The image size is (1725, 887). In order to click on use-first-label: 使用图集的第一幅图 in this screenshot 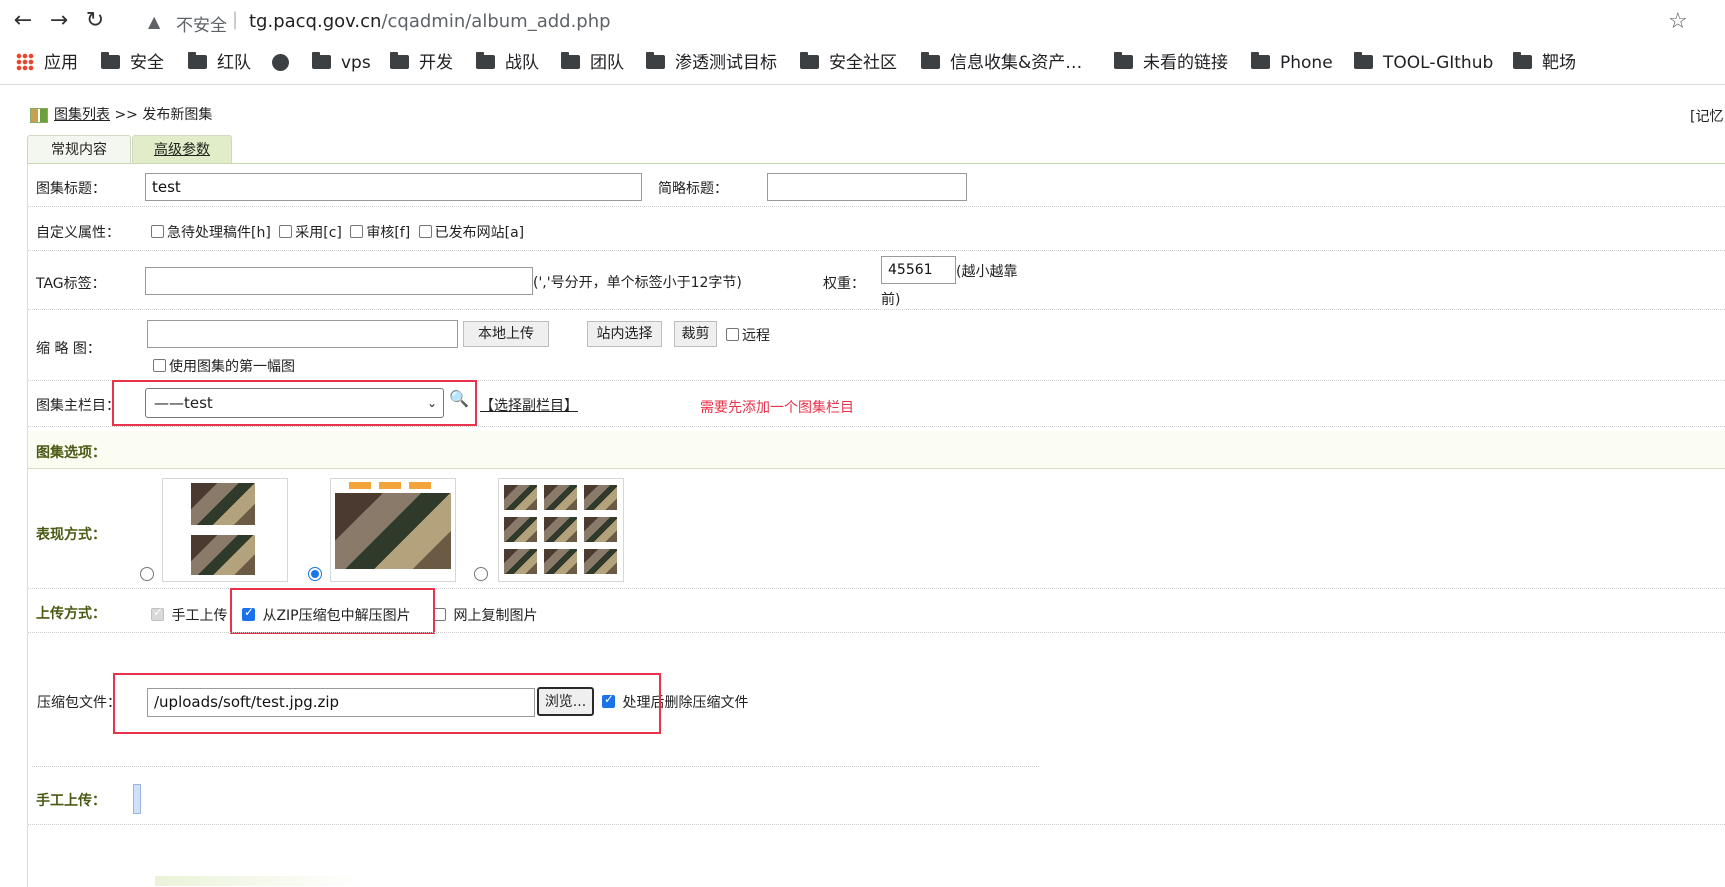, I will do `click(232, 367)`.